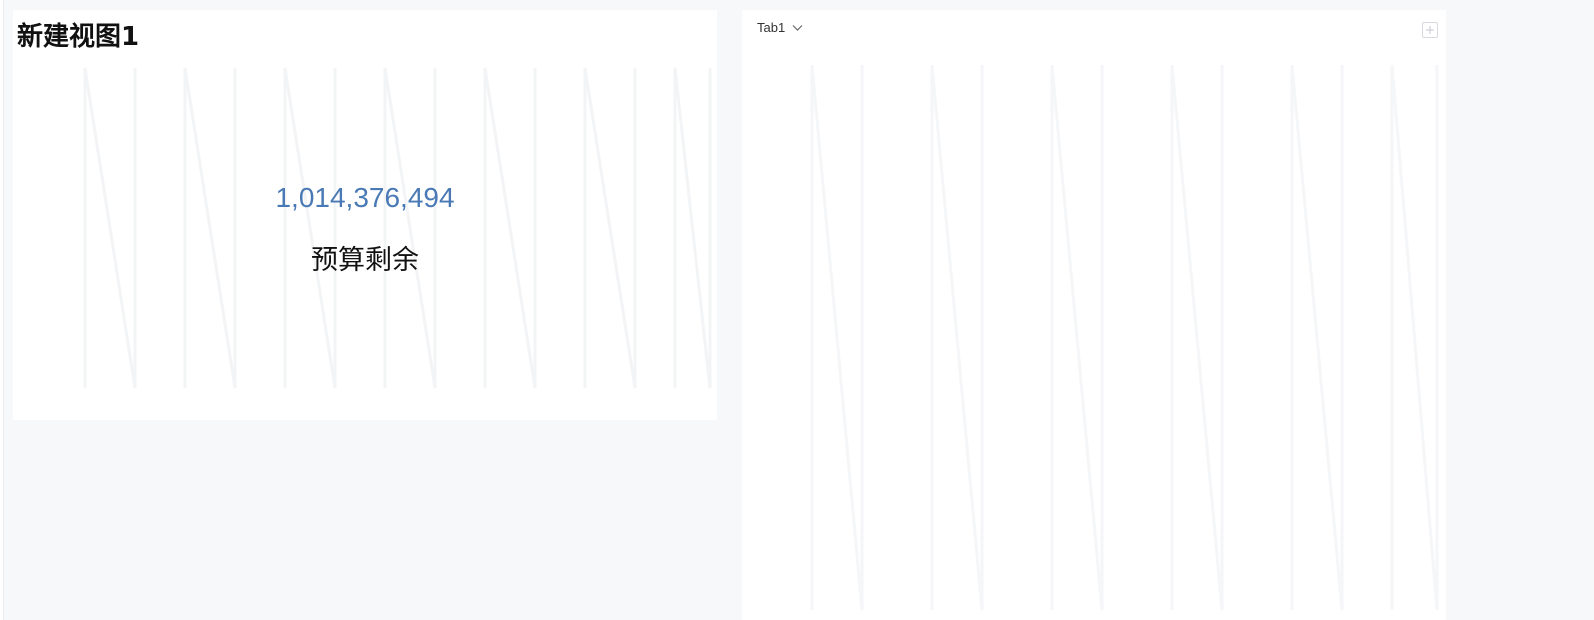 The width and height of the screenshot is (1594, 620). Describe the element at coordinates (365, 197) in the screenshot. I see `kpi-value: 1,014,376,494` at that location.